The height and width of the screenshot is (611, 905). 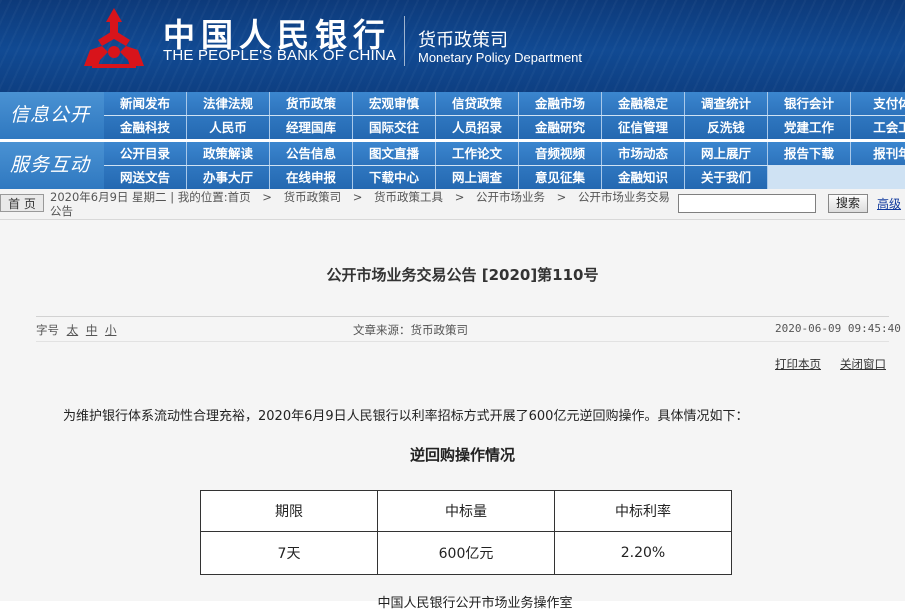 What do you see at coordinates (643, 177) in the screenshot?
I see `nav-item: 金融知识` at bounding box center [643, 177].